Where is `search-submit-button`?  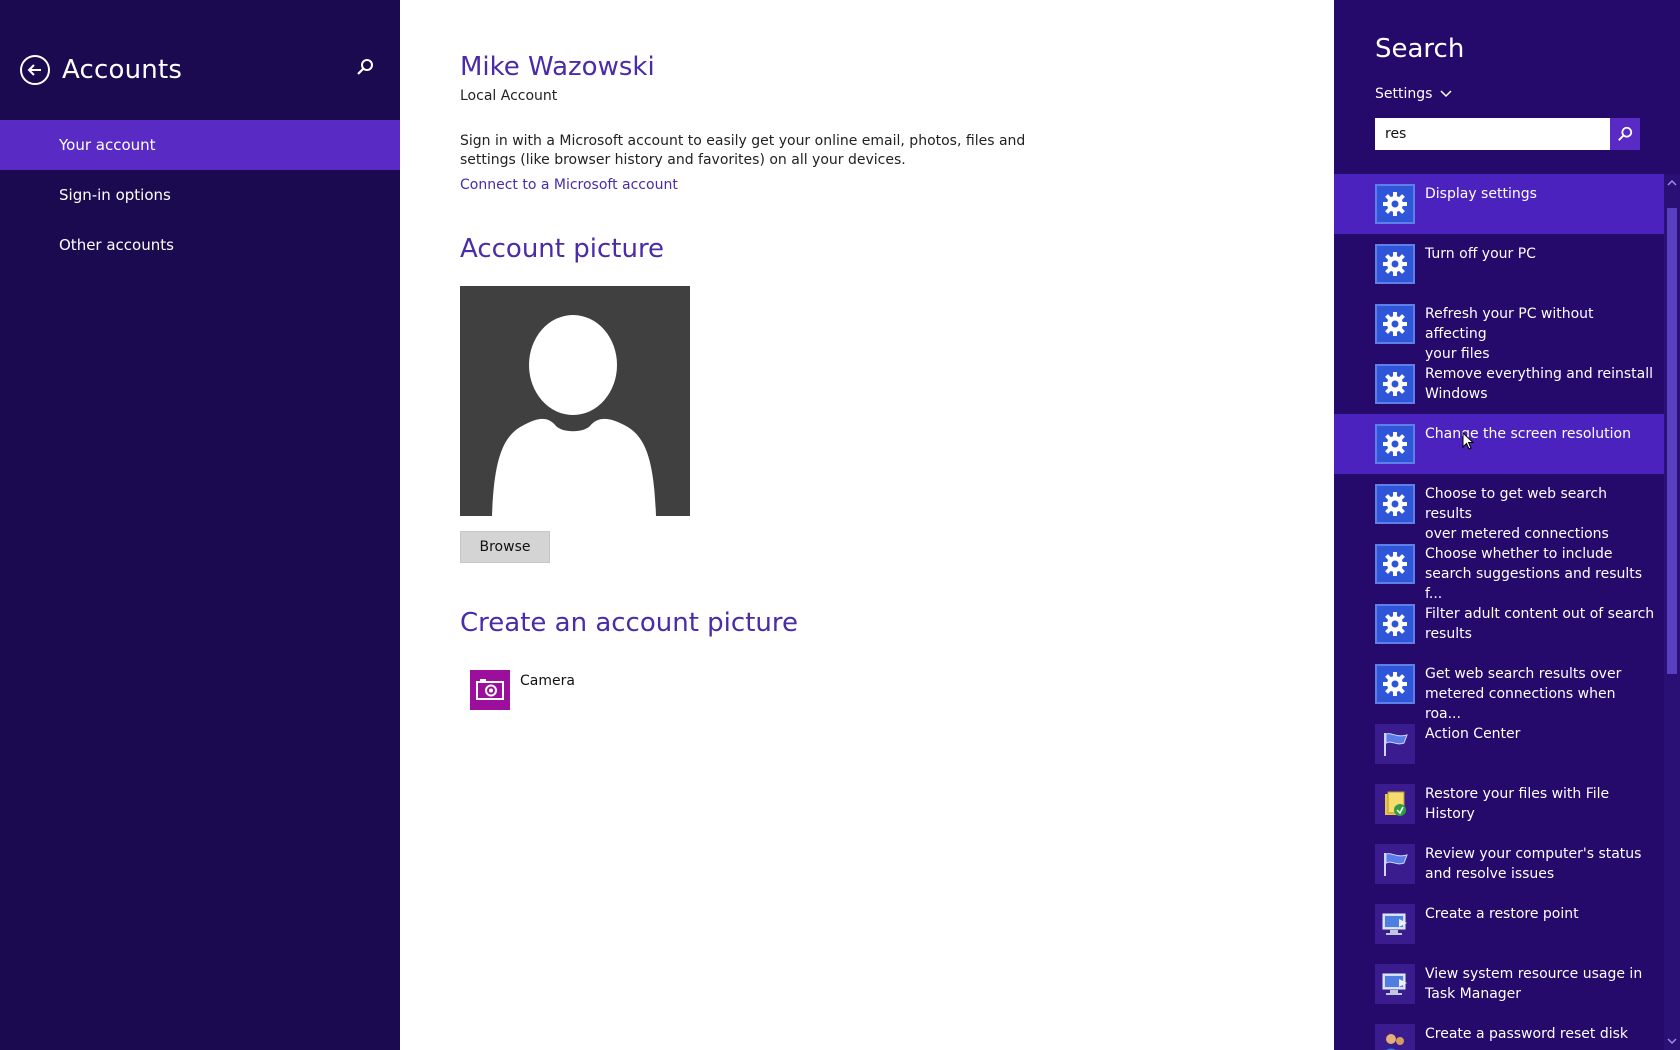
search-submit-button is located at coordinates (1625, 134).